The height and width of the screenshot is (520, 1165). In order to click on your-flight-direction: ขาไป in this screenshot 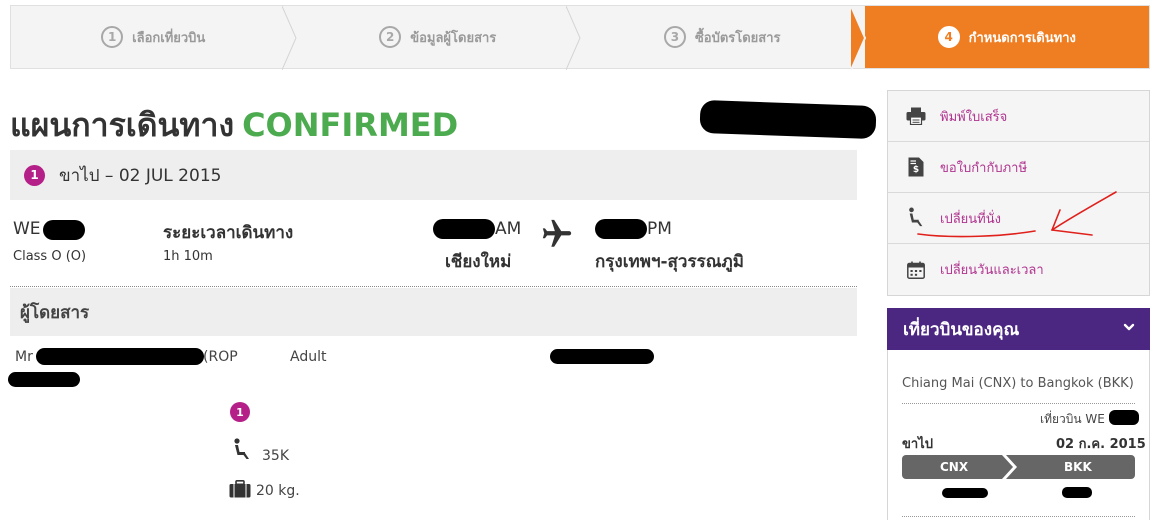, I will do `click(917, 444)`.